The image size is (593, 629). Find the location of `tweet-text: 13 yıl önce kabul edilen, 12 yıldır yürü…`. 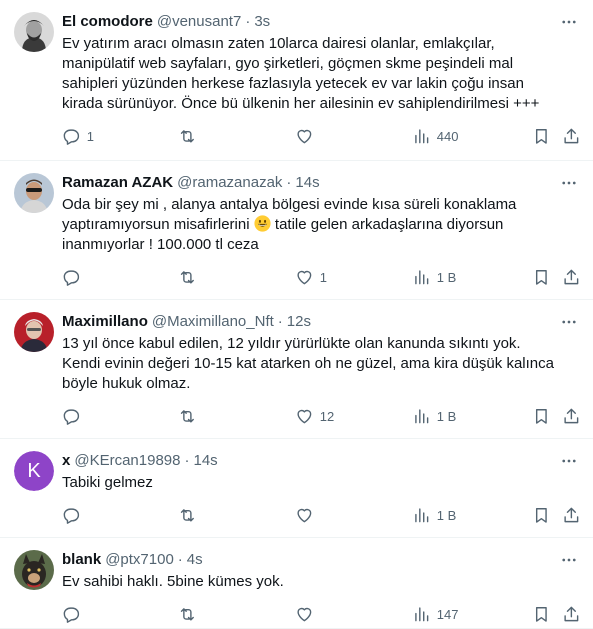

tweet-text: 13 yıl önce kabul edilen, 12 yıldır yürü… is located at coordinates (308, 363).